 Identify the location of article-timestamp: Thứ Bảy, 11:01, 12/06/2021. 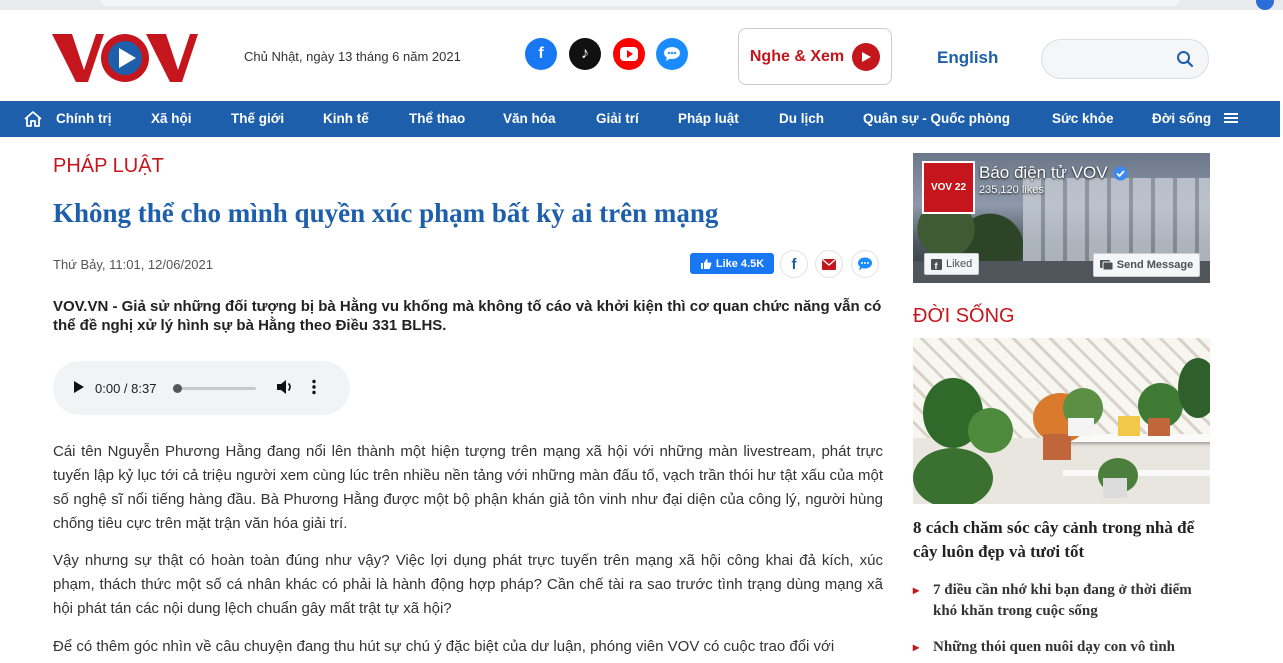
(133, 264).